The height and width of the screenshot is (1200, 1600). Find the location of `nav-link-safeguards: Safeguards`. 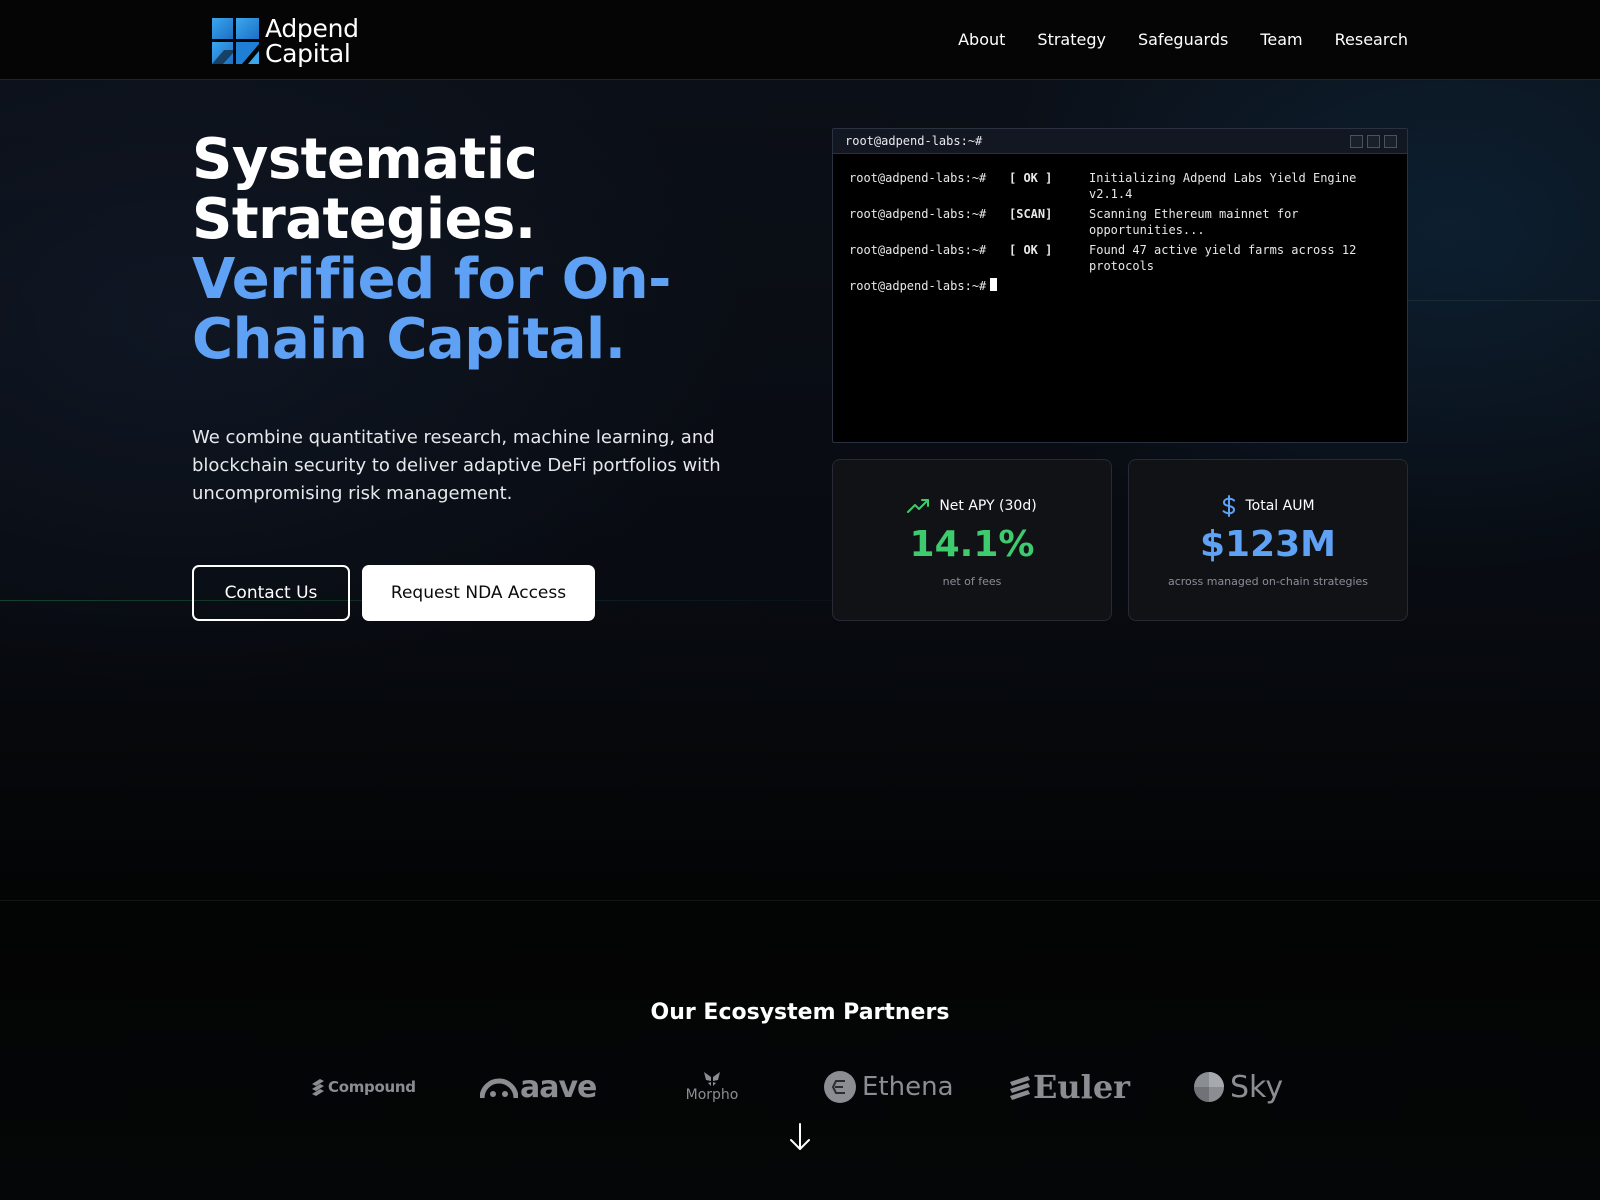

nav-link-safeguards: Safeguards is located at coordinates (1183, 40).